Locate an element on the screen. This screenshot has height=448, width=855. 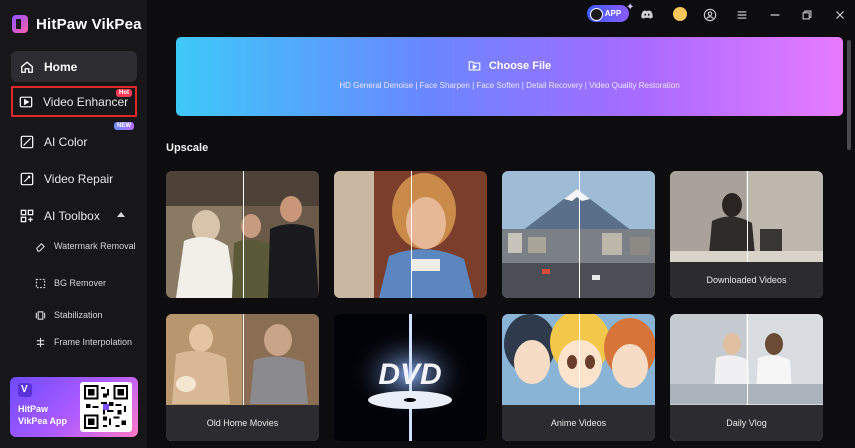
sidebar-item-label: AI Toolbox is located at coordinates (72, 215).